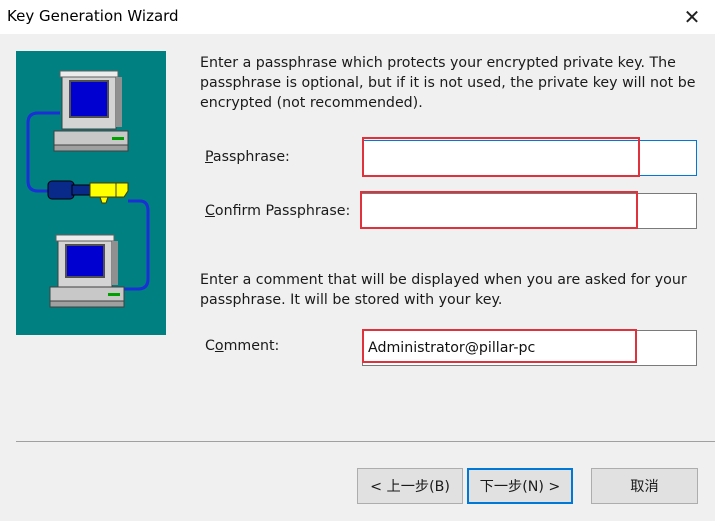 The width and height of the screenshot is (715, 521). Describe the element at coordinates (410, 486) in the screenshot. I see `back-button: < 上一步(B)` at that location.